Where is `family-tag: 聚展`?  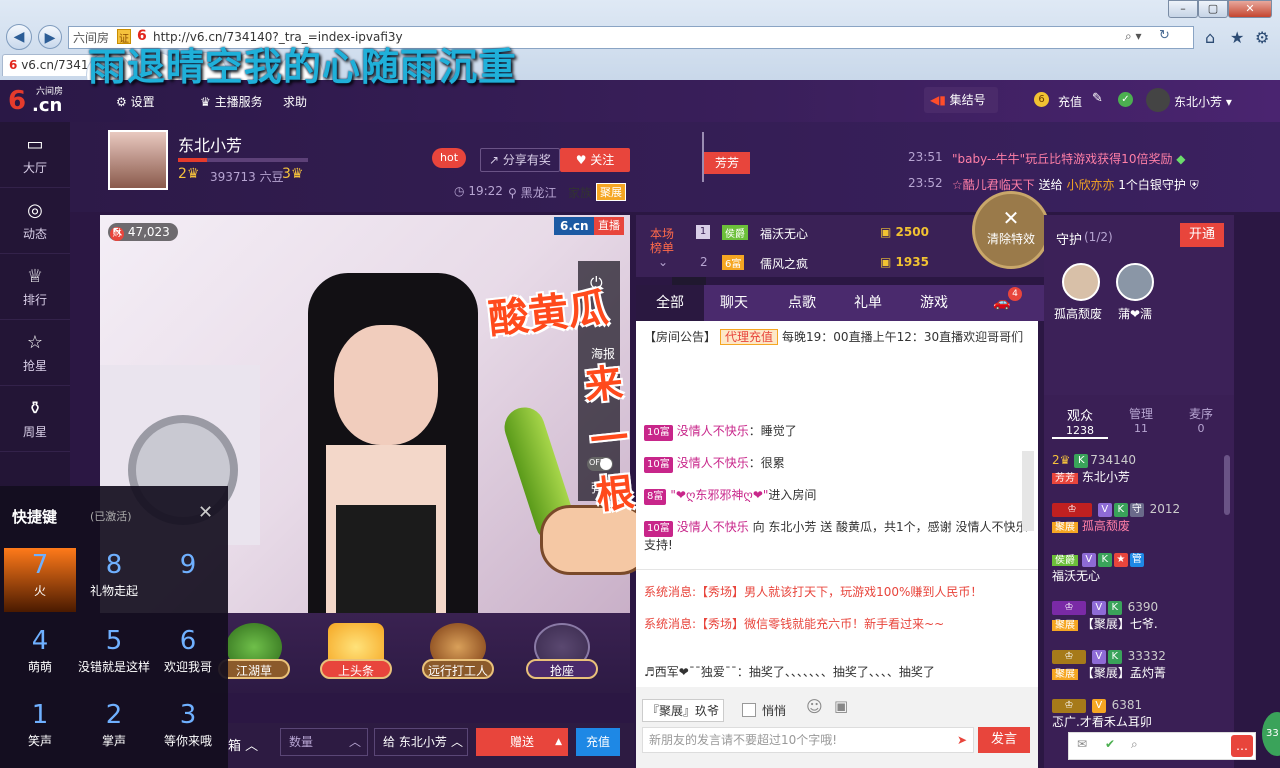 family-tag: 聚展 is located at coordinates (611, 192).